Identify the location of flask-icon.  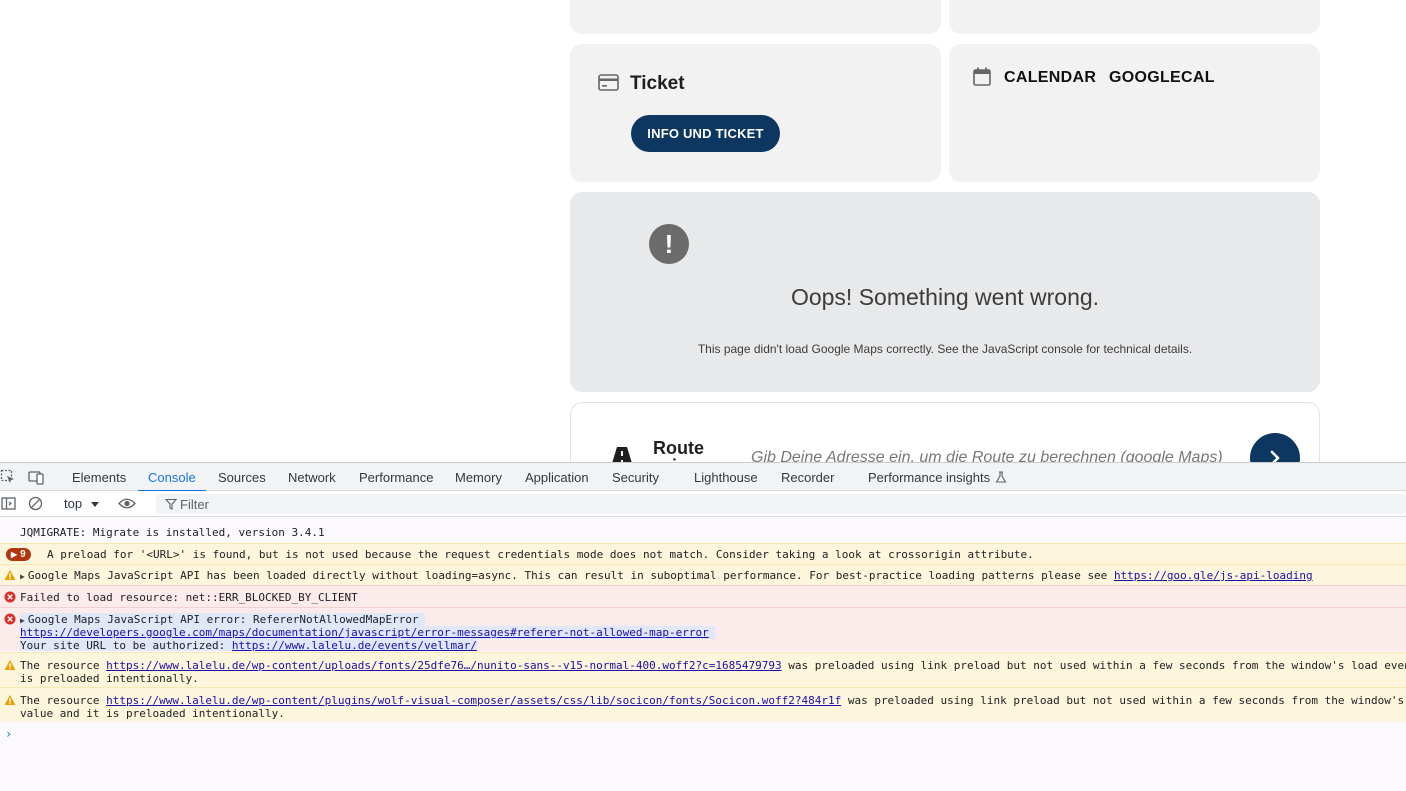
(1001, 477).